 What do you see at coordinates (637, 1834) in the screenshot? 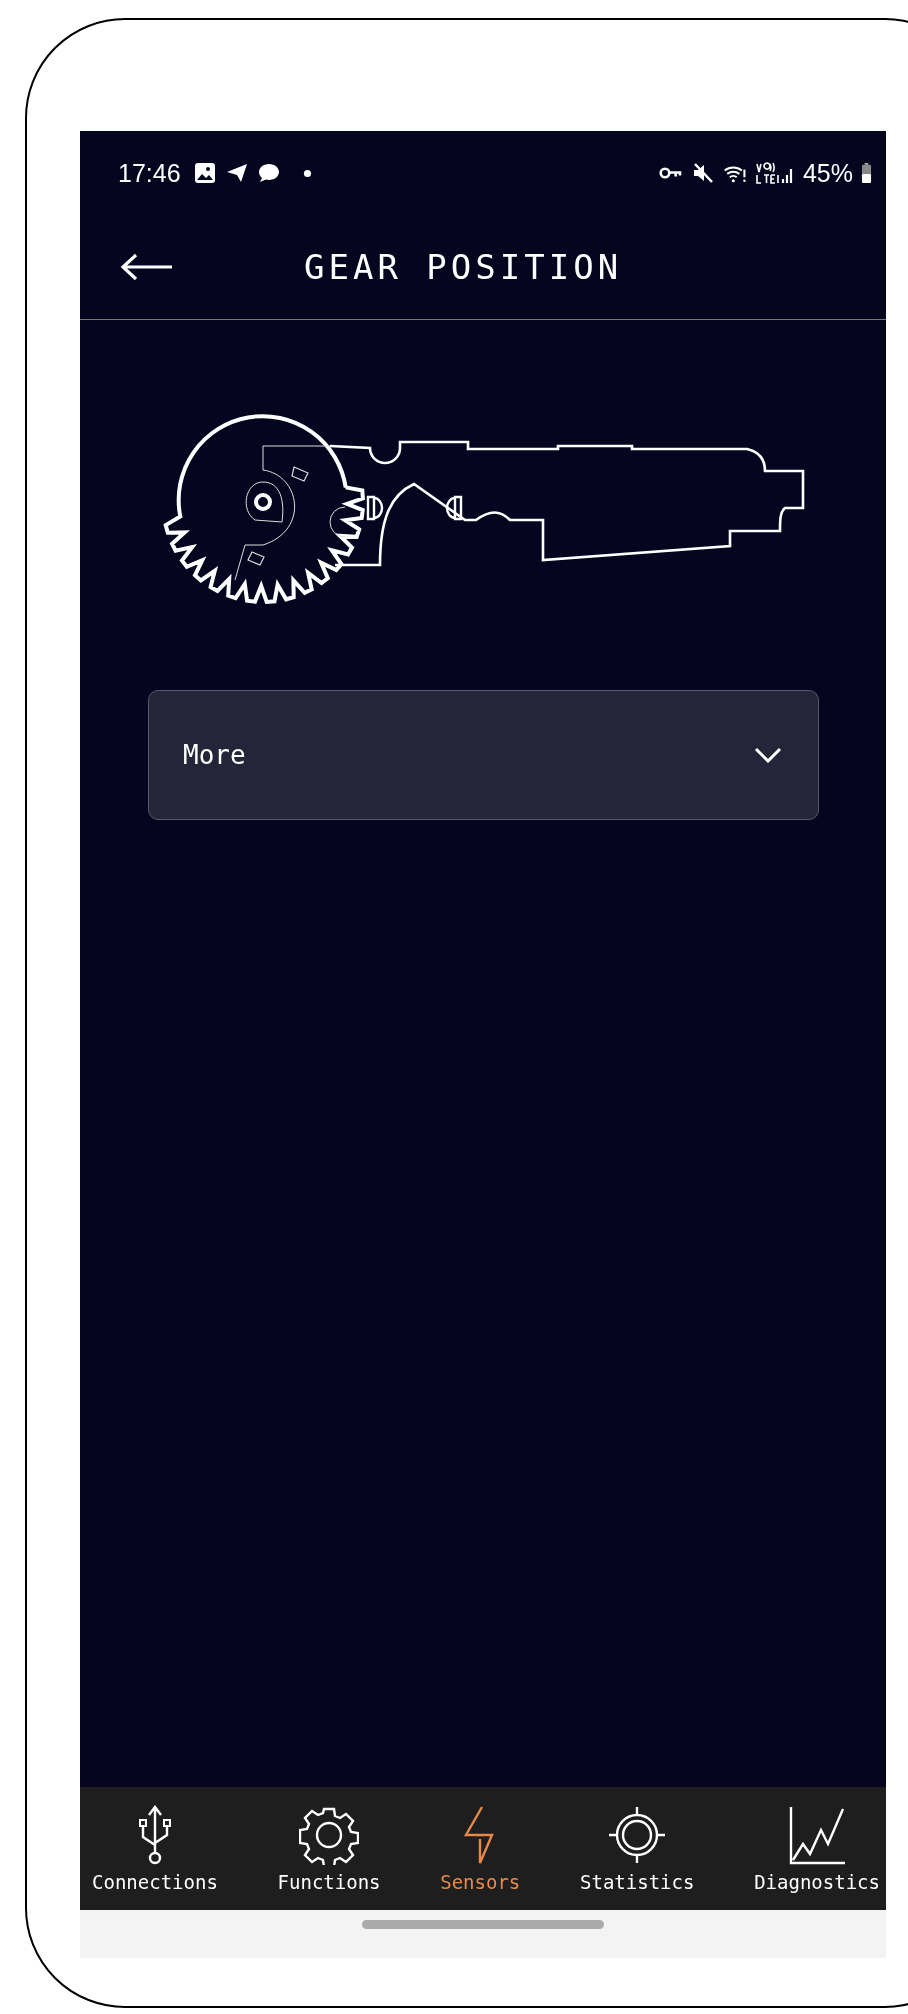
I see `crosshair-icon` at bounding box center [637, 1834].